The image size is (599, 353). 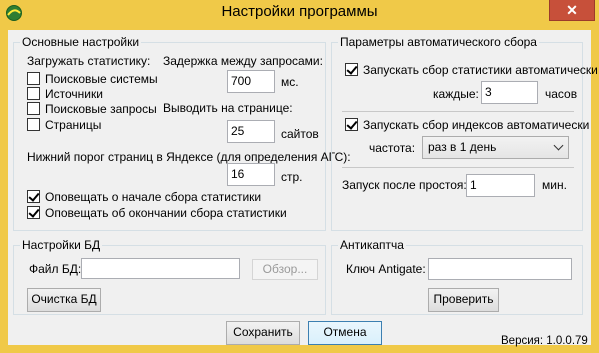 I want to click on idle-unit: мин., so click(x=554, y=185).